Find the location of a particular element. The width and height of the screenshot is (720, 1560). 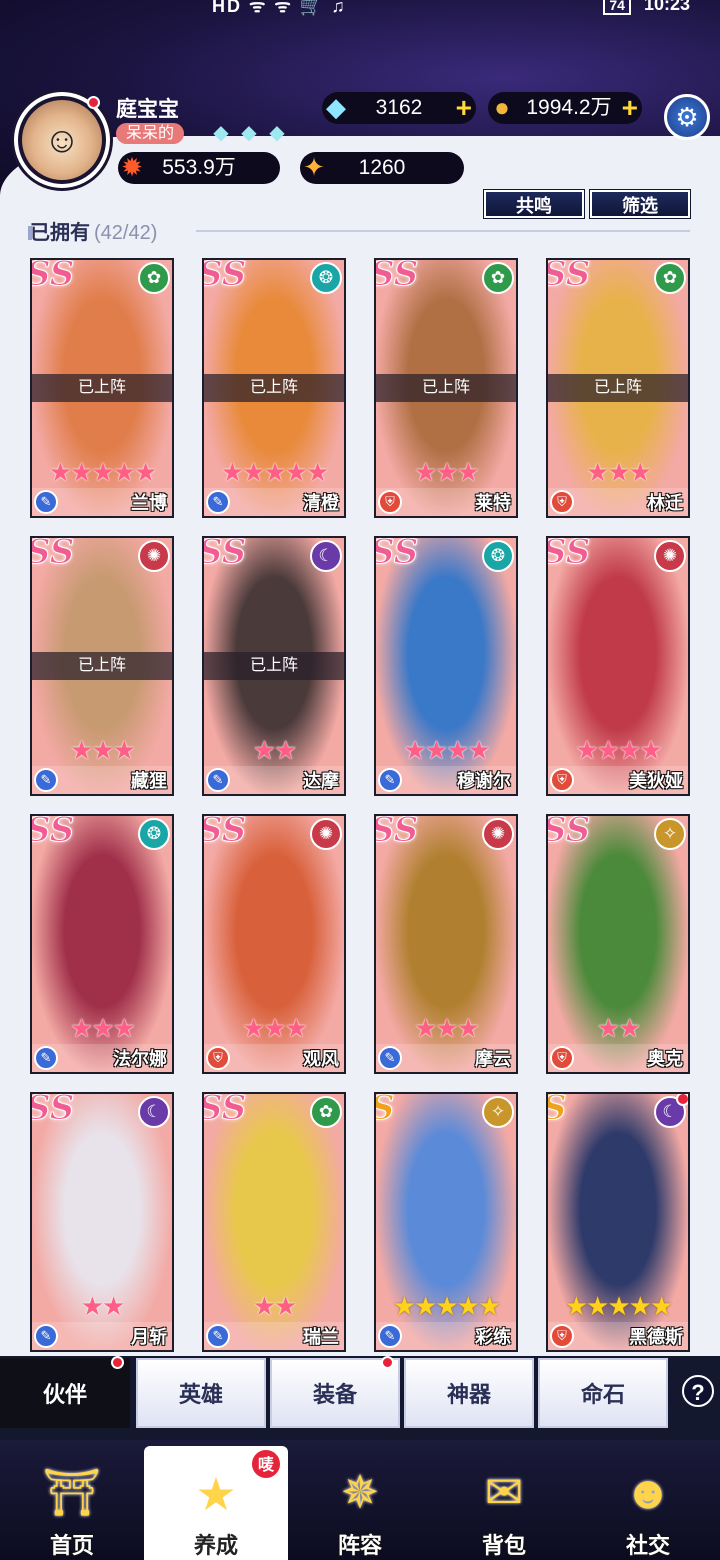

nav-item: ☻ 社交 is located at coordinates (648, 1500).